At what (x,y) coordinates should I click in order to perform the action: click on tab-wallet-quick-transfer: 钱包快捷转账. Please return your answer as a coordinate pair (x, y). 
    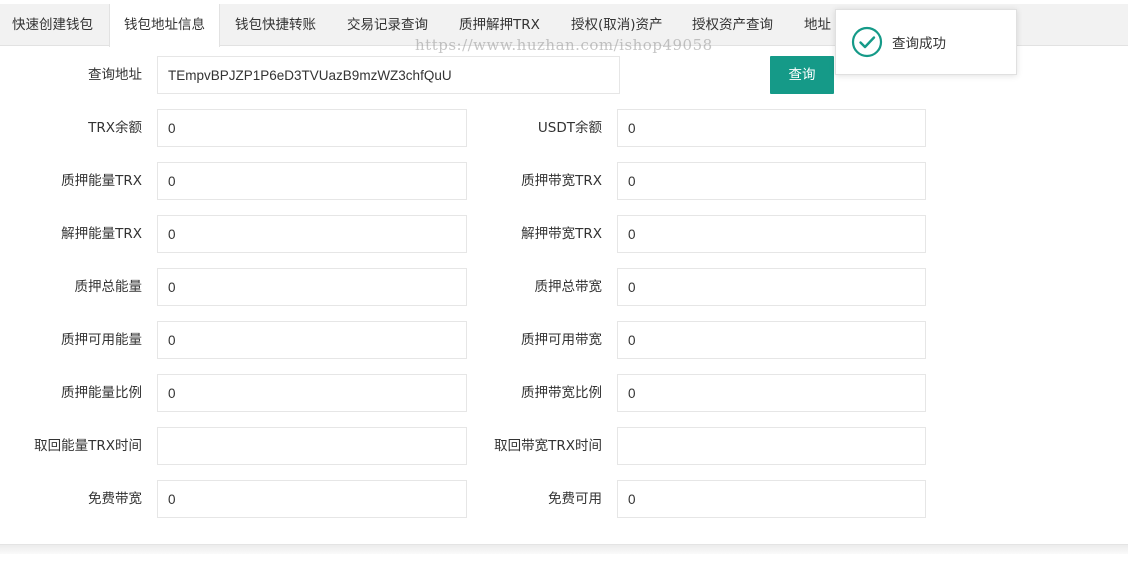
    Looking at the image, I should click on (275, 25).